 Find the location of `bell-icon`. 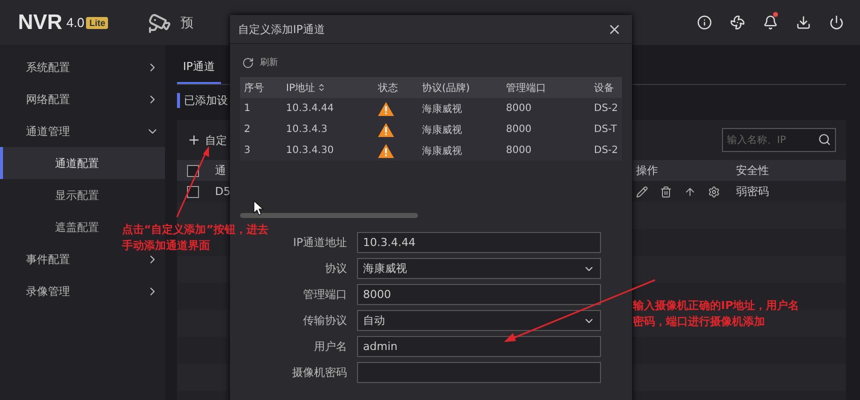

bell-icon is located at coordinates (770, 22).